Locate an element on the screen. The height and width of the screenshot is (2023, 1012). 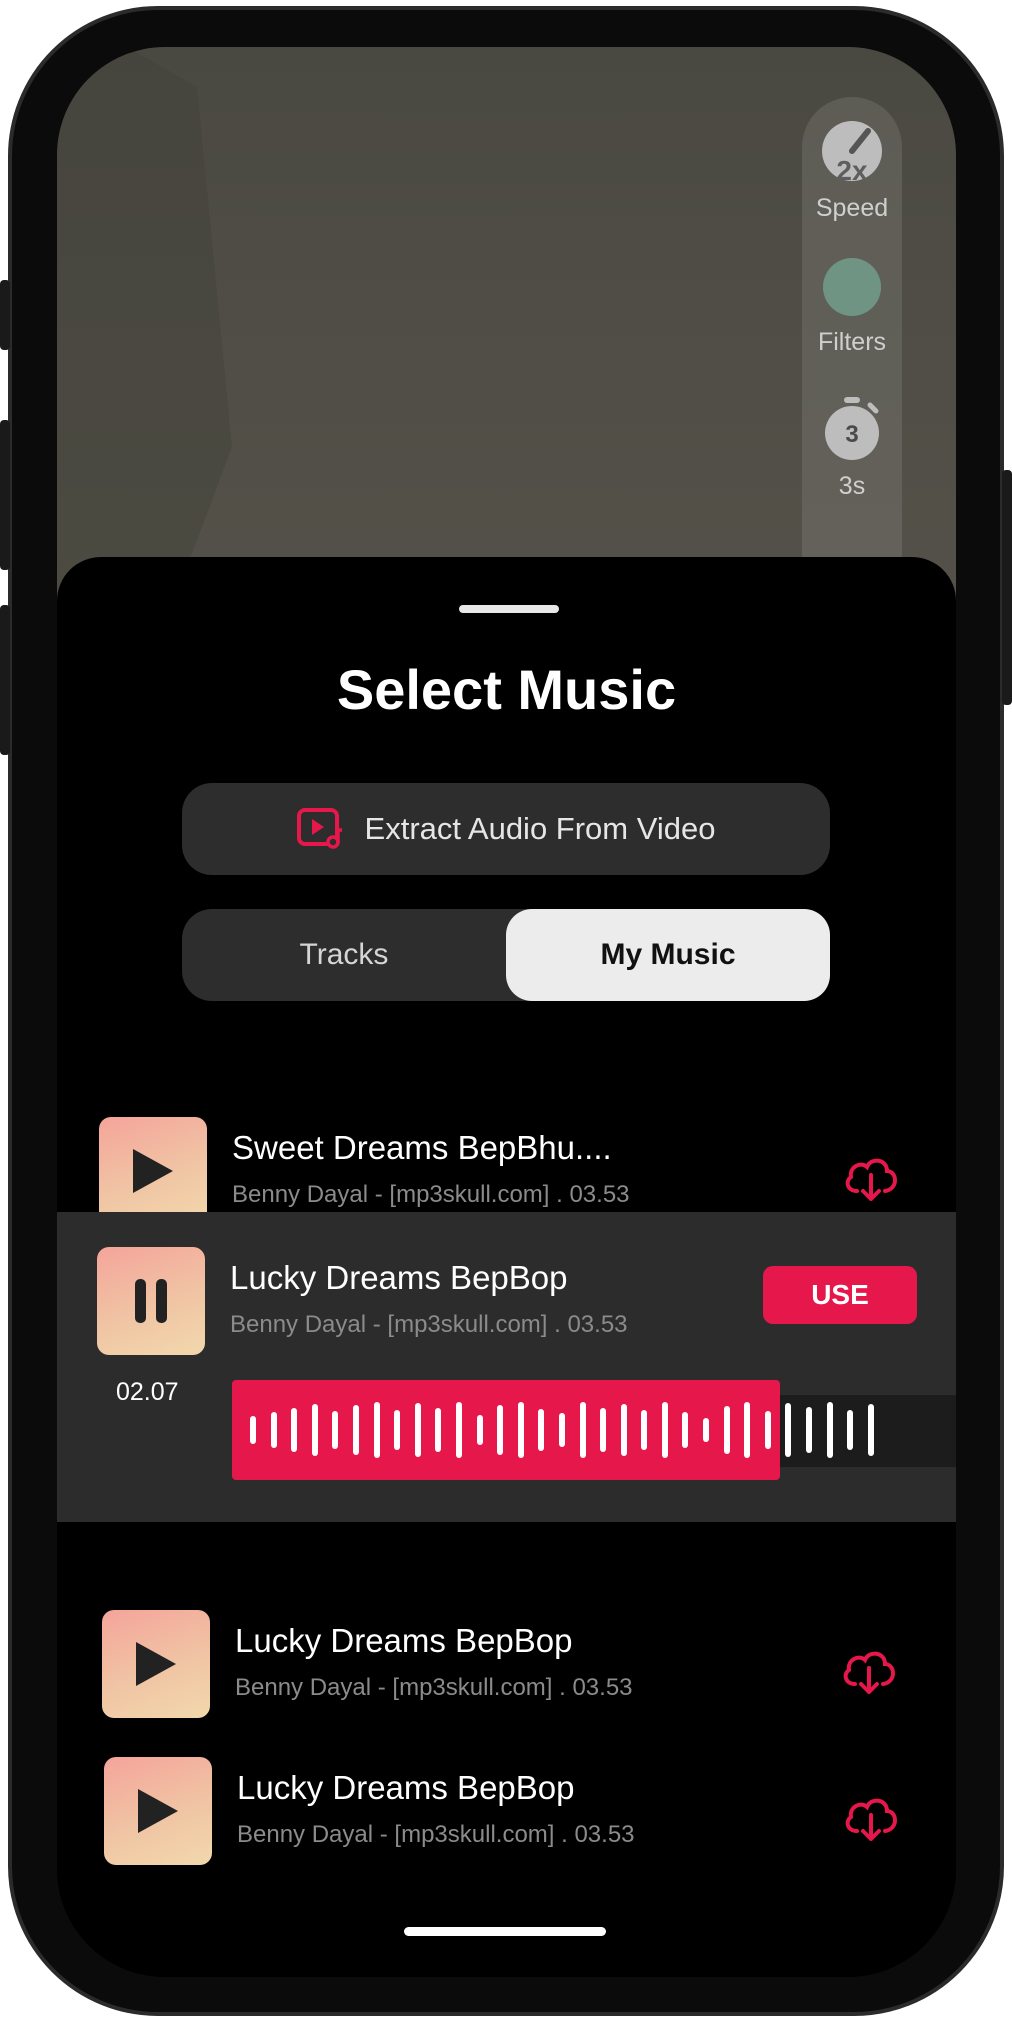
use-button: USE is located at coordinates (840, 1295).